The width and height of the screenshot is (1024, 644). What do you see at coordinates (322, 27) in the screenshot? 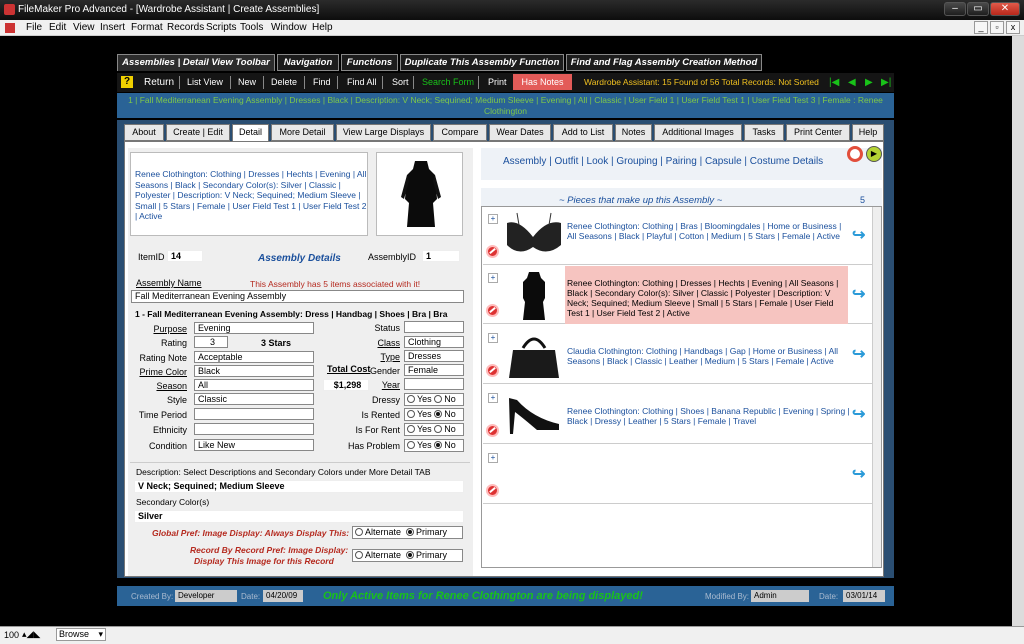
I see `menu-help: Help` at bounding box center [322, 27].